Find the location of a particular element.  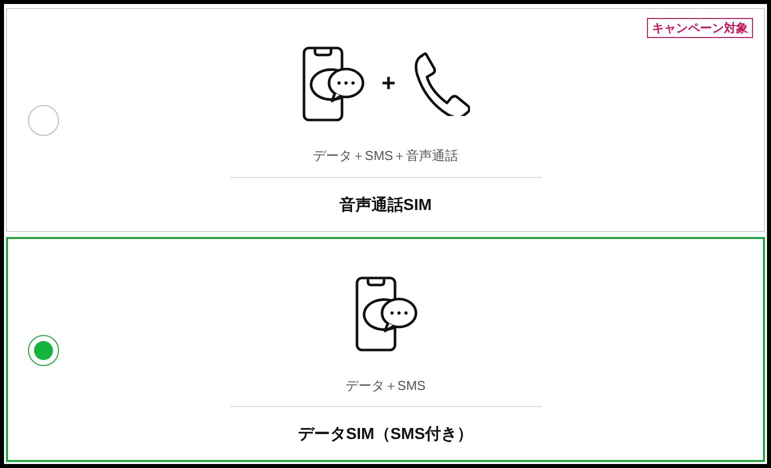

plan-title: 音声通話SIM is located at coordinates (385, 205).